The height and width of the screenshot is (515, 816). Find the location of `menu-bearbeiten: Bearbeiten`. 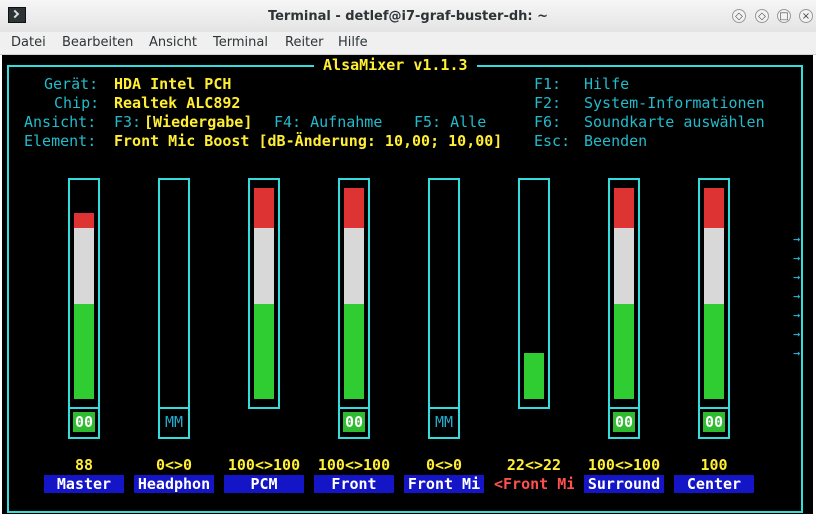

menu-bearbeiten: Bearbeiten is located at coordinates (97, 42).